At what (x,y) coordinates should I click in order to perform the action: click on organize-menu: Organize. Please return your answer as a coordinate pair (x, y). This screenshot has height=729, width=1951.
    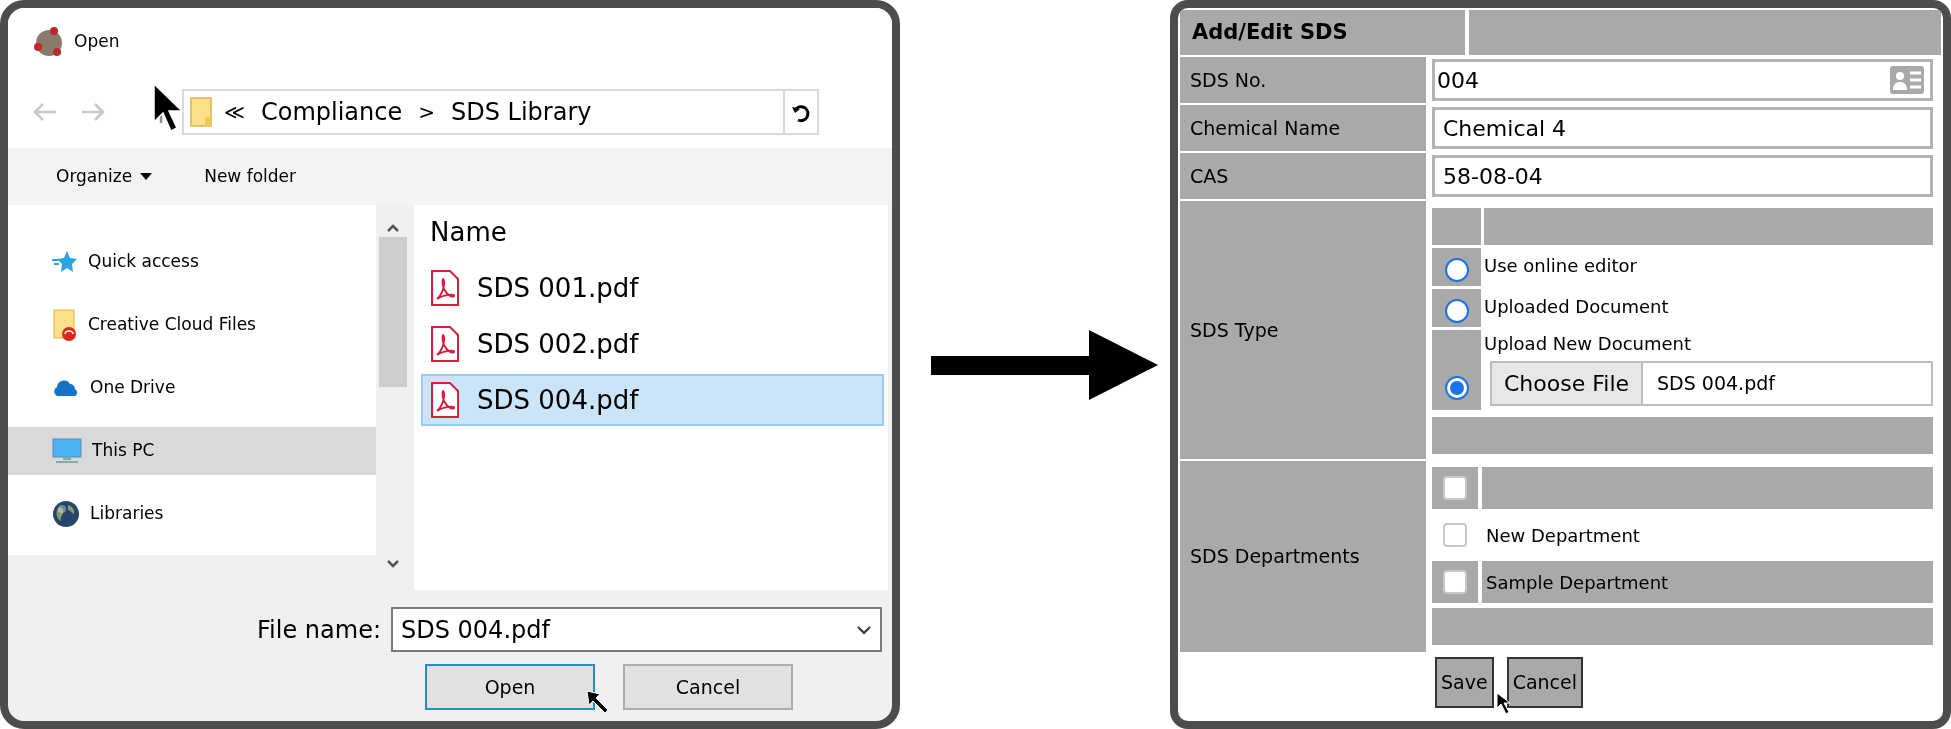
    Looking at the image, I should click on (104, 176).